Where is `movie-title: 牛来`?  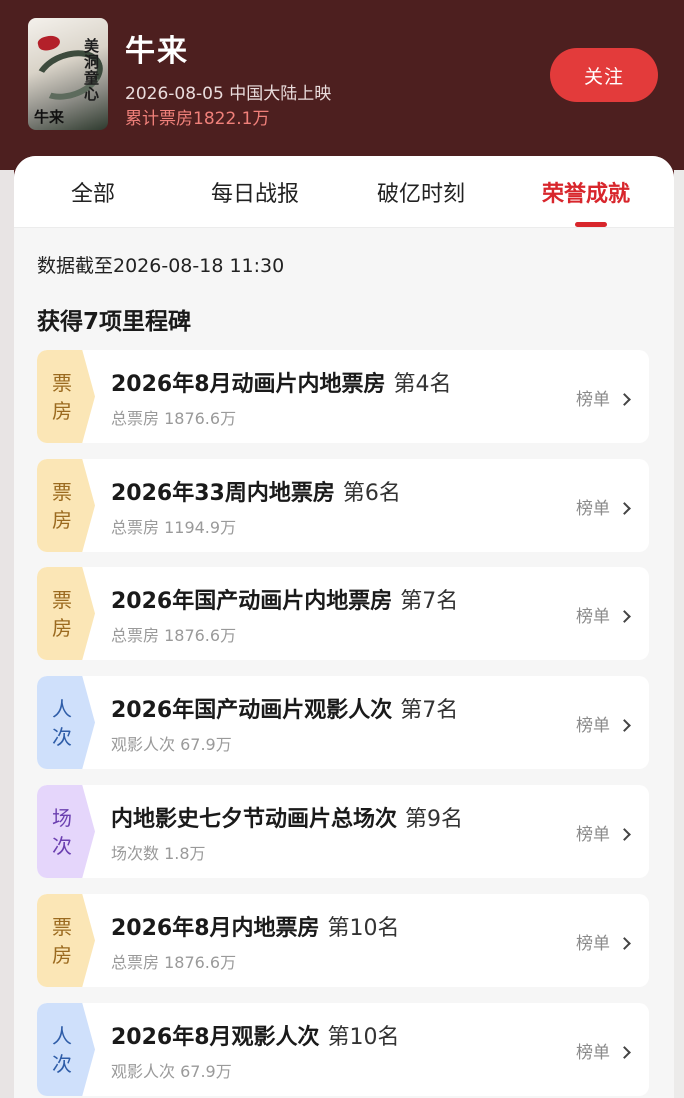
movie-title: 牛来 is located at coordinates (157, 51).